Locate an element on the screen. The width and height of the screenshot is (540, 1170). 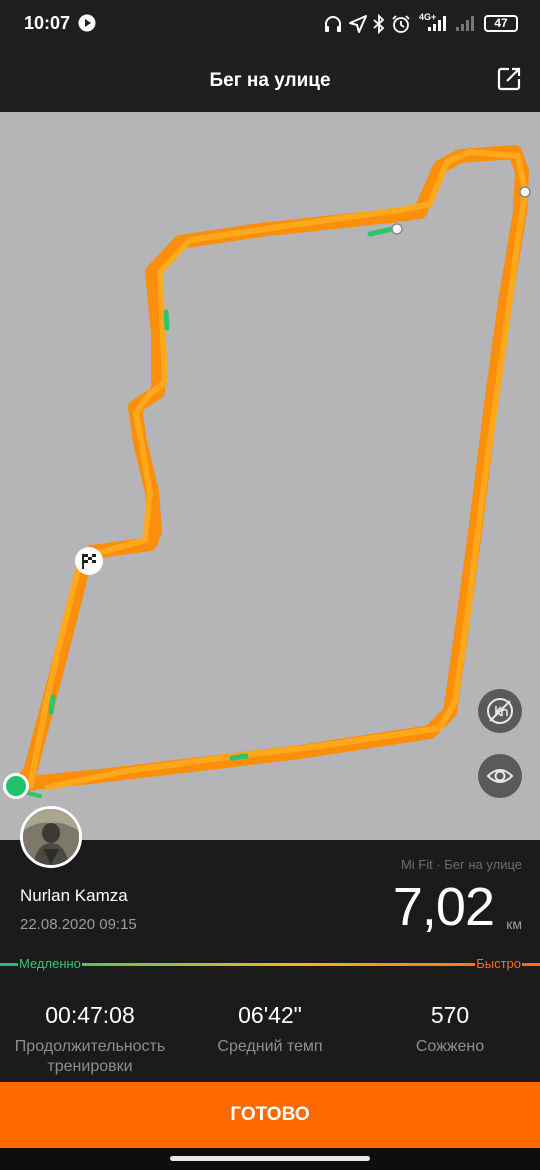
battery-level: 47 is located at coordinates (501, 23).